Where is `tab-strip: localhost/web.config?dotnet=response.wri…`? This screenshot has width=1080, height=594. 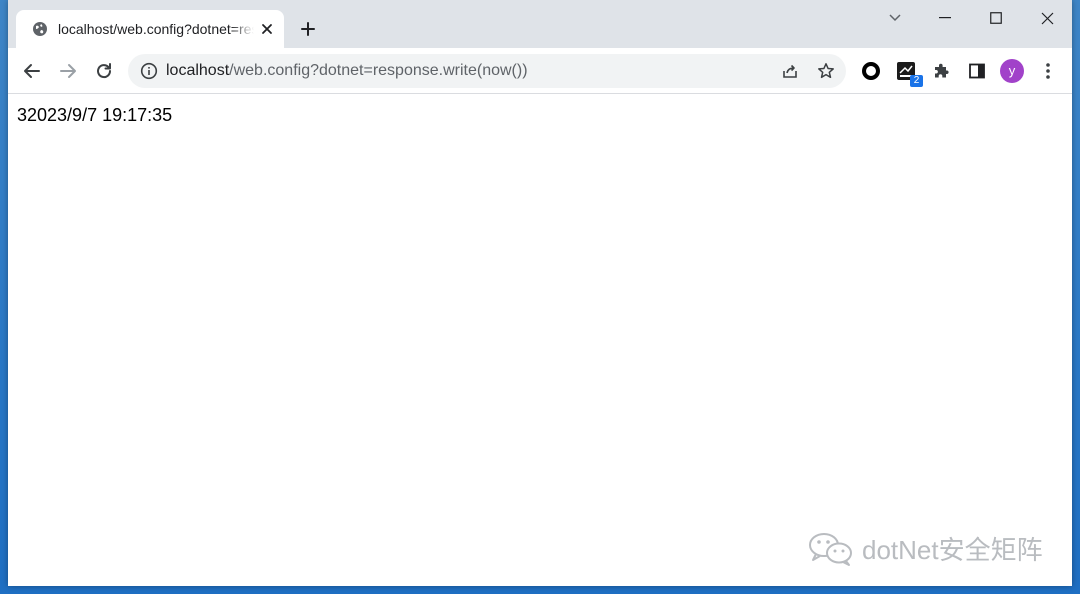
tab-strip: localhost/web.config?dotnet=response.wri… is located at coordinates (540, 24).